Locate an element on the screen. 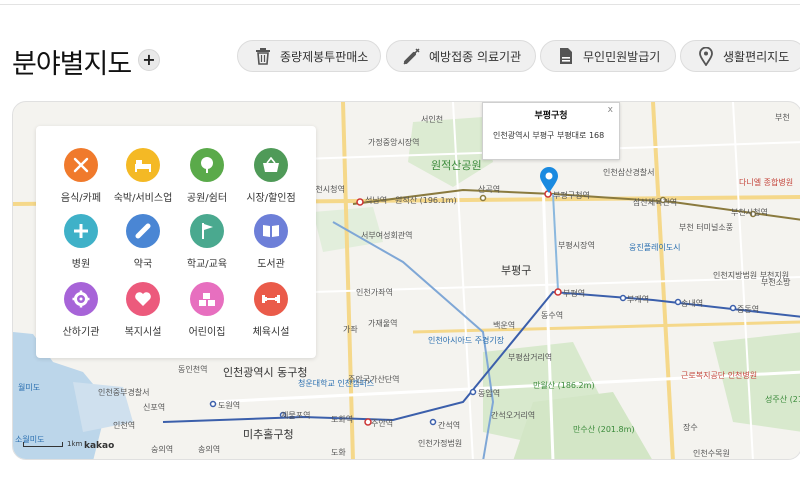  map-label: 도원역 is located at coordinates (229, 405).